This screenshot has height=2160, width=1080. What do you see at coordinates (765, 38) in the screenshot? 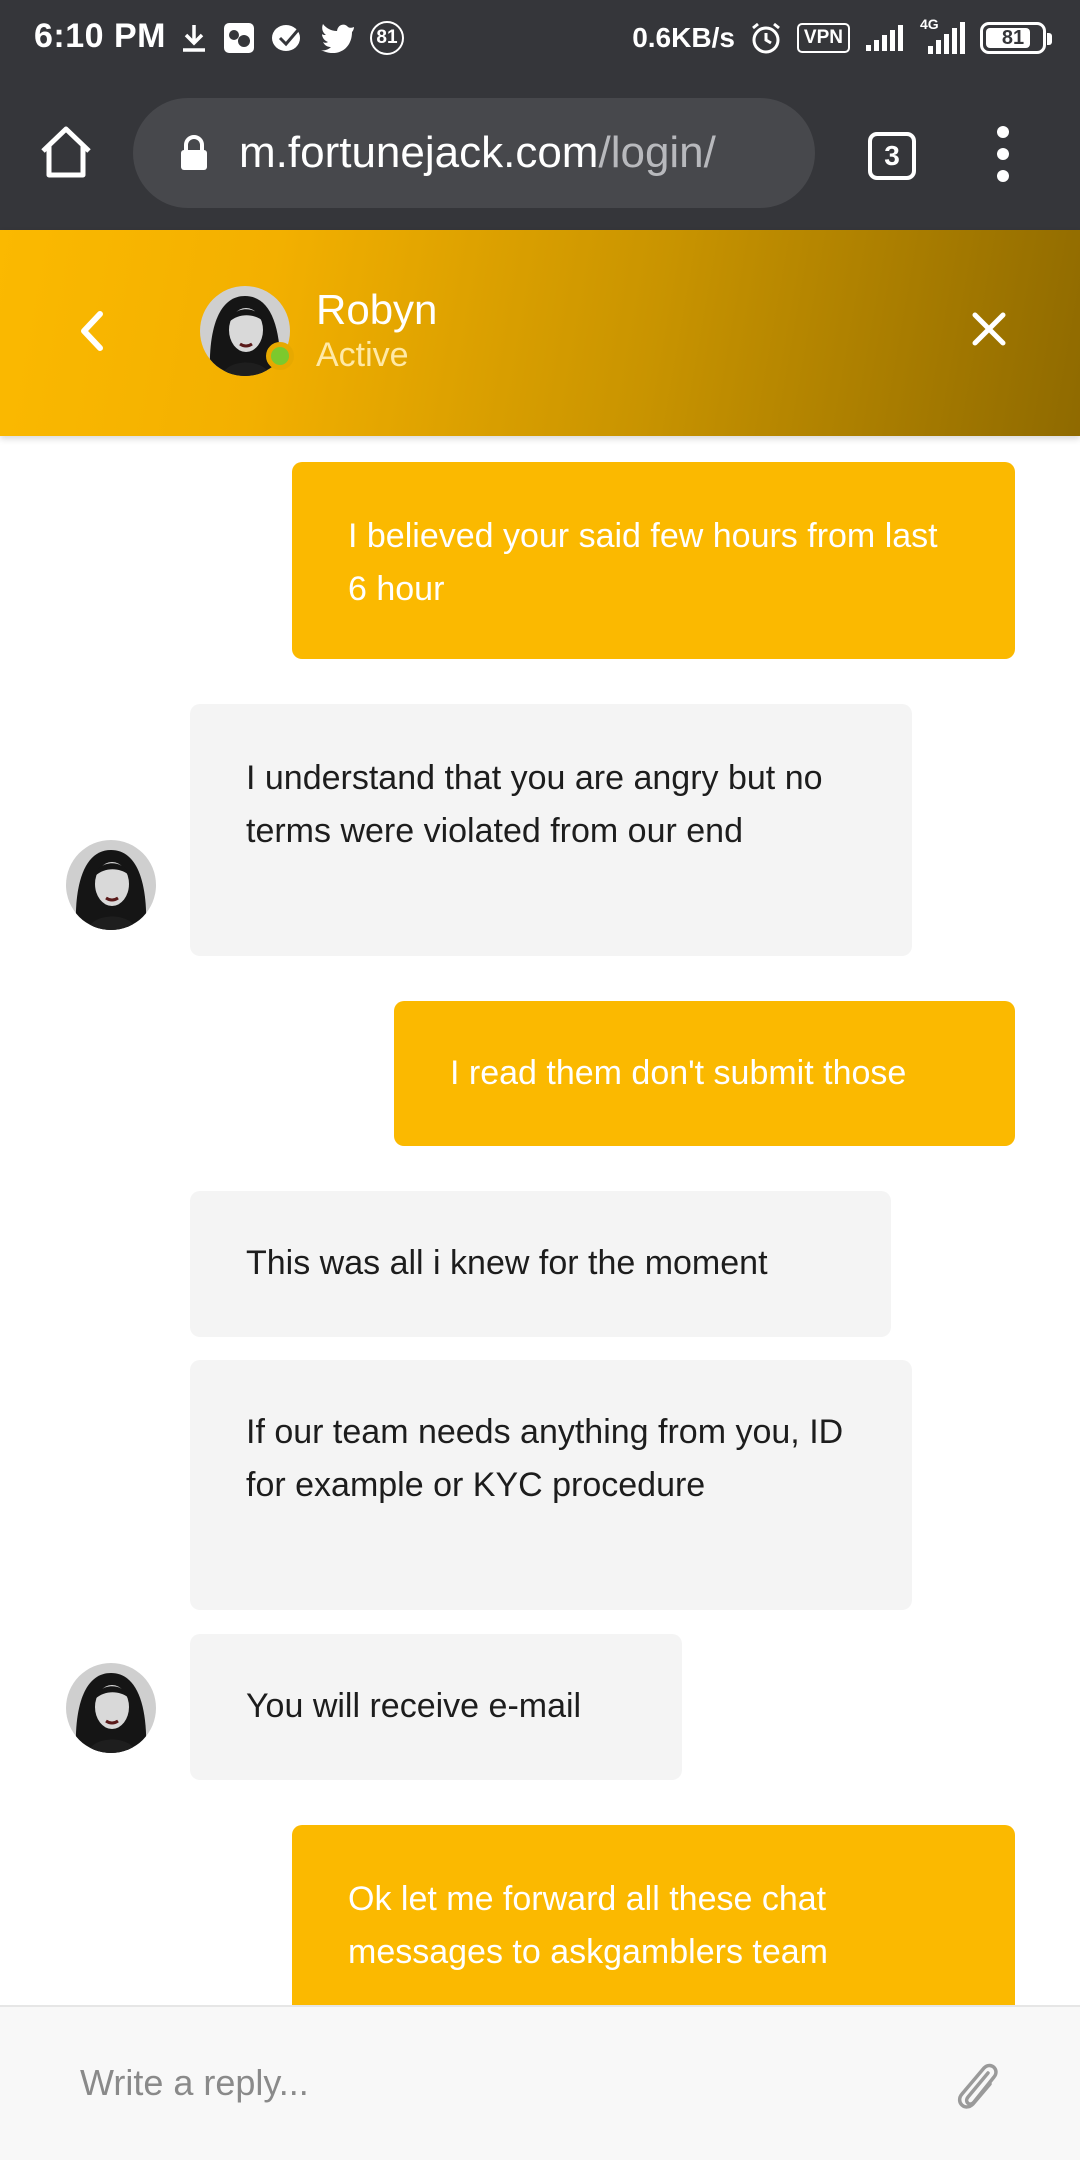
I see `alarm-icon` at bounding box center [765, 38].